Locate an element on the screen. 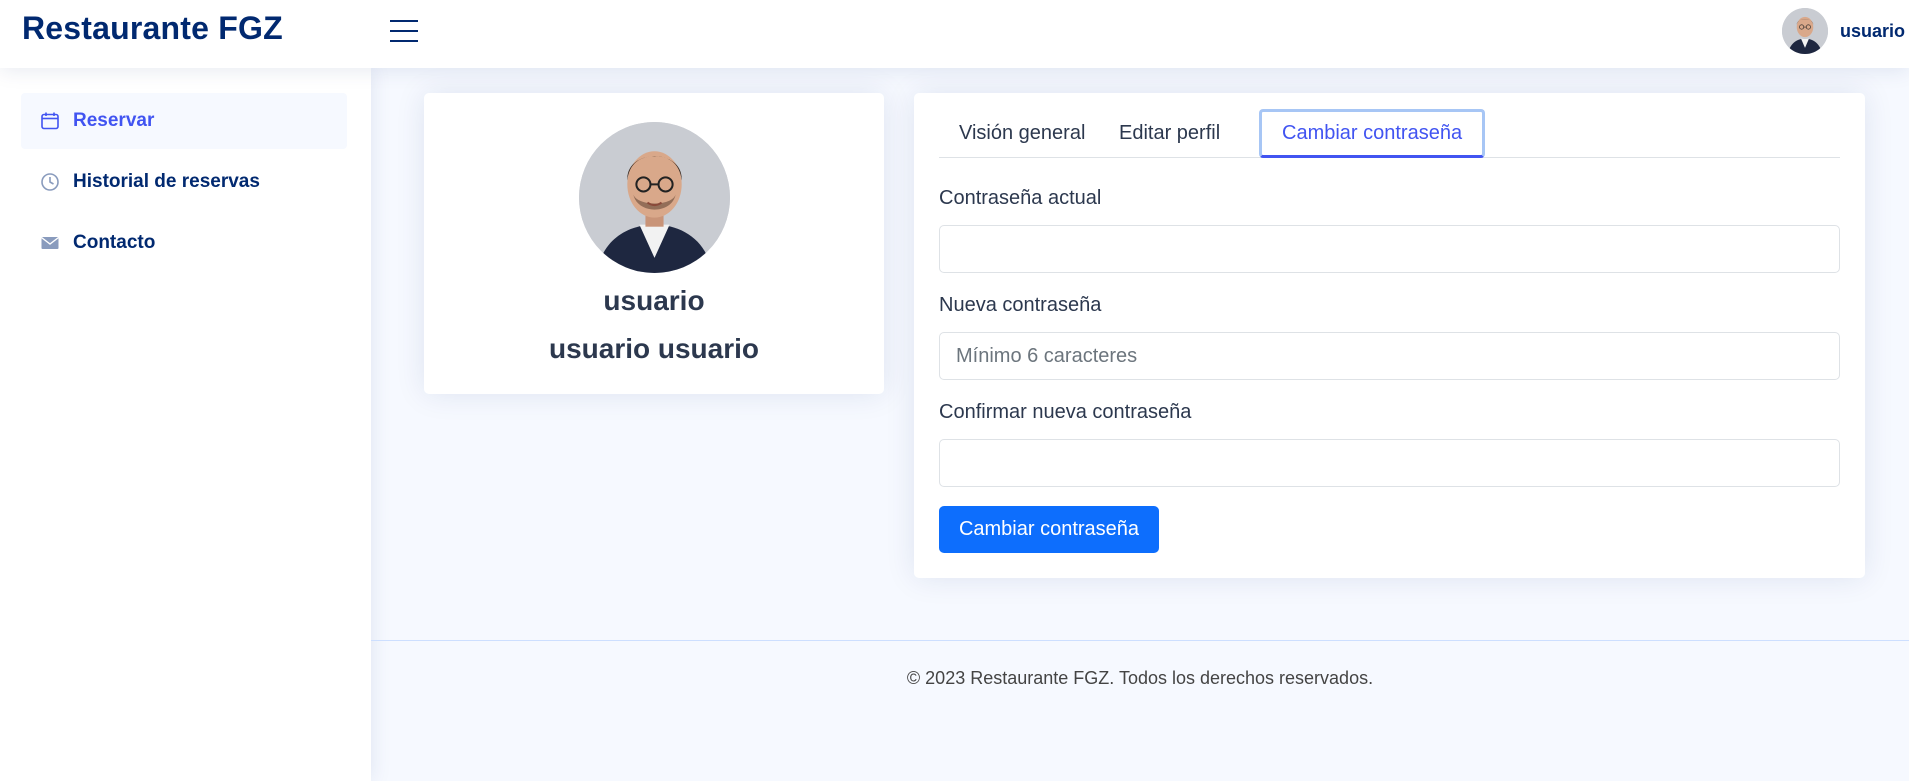 The image size is (1909, 781). clock-icon is located at coordinates (50, 182).